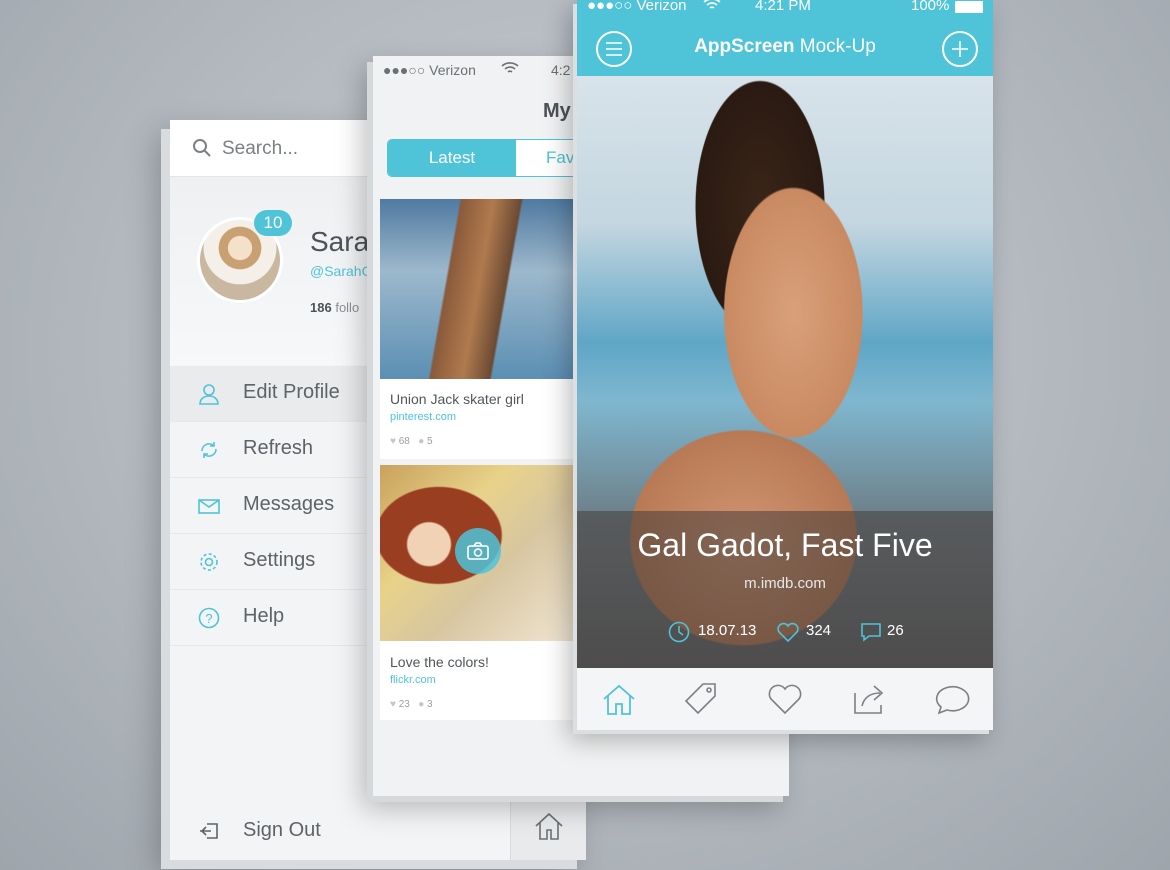  What do you see at coordinates (291, 392) in the screenshot?
I see `menu-item-label: Edit Profile` at bounding box center [291, 392].